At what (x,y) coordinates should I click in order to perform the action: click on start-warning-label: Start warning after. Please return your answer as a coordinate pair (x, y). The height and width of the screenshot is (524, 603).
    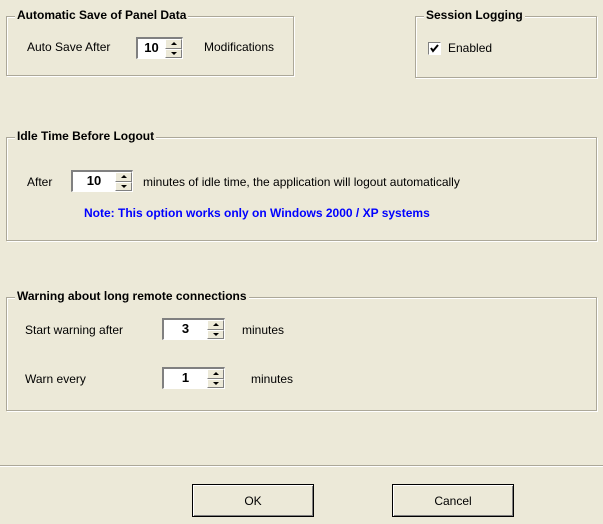
    Looking at the image, I should click on (74, 330).